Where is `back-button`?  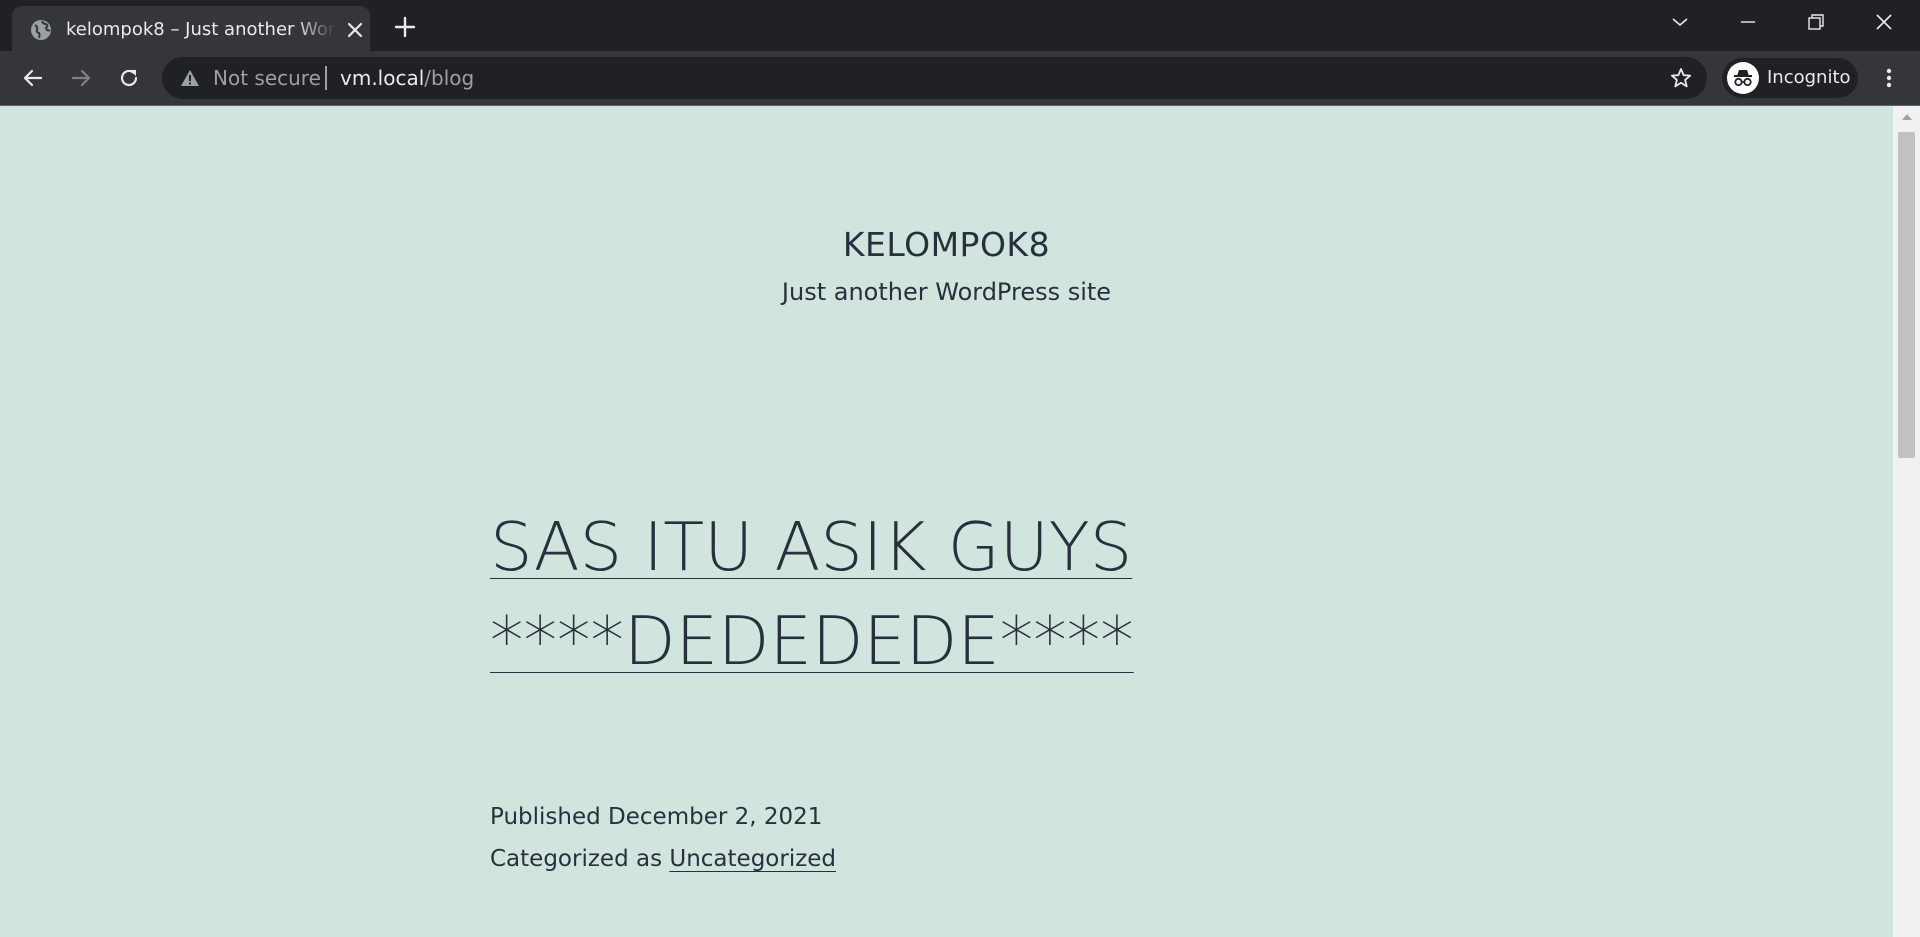
back-button is located at coordinates (33, 78).